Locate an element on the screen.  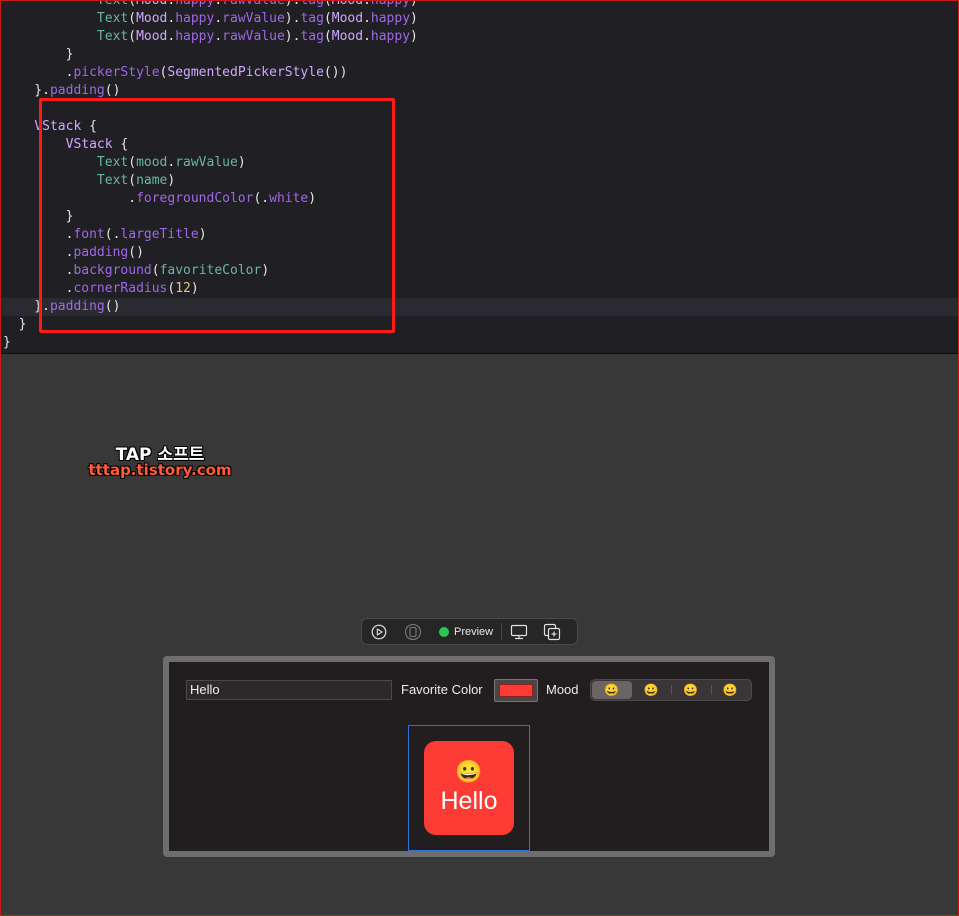
duplicate-preview-button is located at coordinates (551, 631).